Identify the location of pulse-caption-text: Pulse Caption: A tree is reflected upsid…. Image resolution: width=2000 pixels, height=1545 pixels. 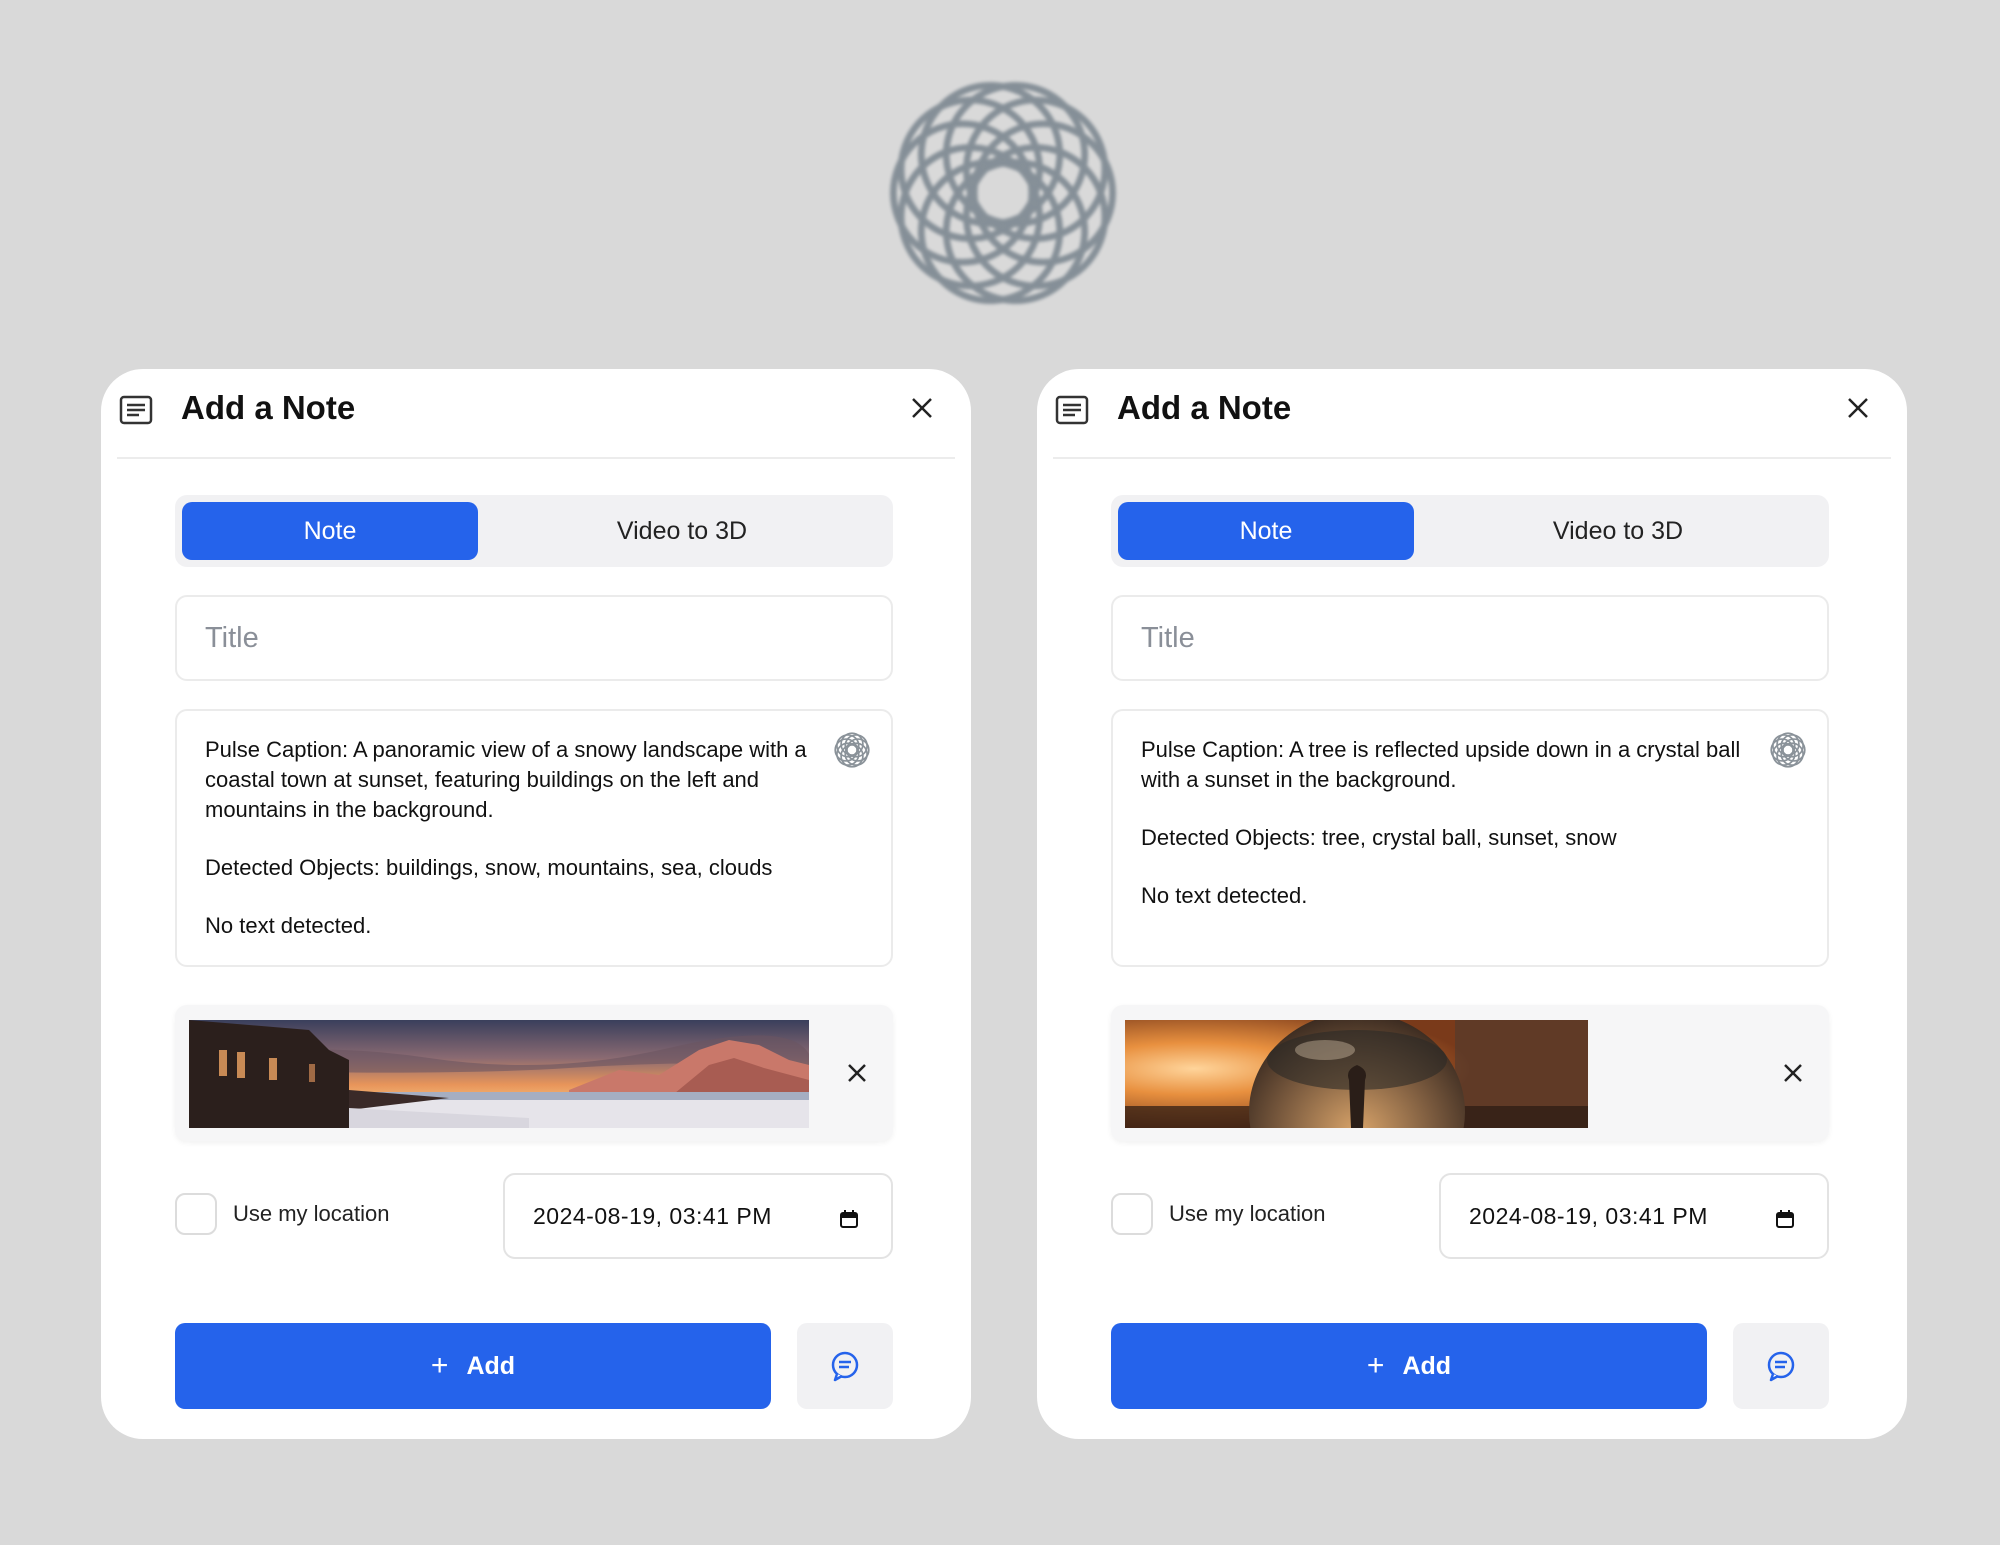
(1441, 764).